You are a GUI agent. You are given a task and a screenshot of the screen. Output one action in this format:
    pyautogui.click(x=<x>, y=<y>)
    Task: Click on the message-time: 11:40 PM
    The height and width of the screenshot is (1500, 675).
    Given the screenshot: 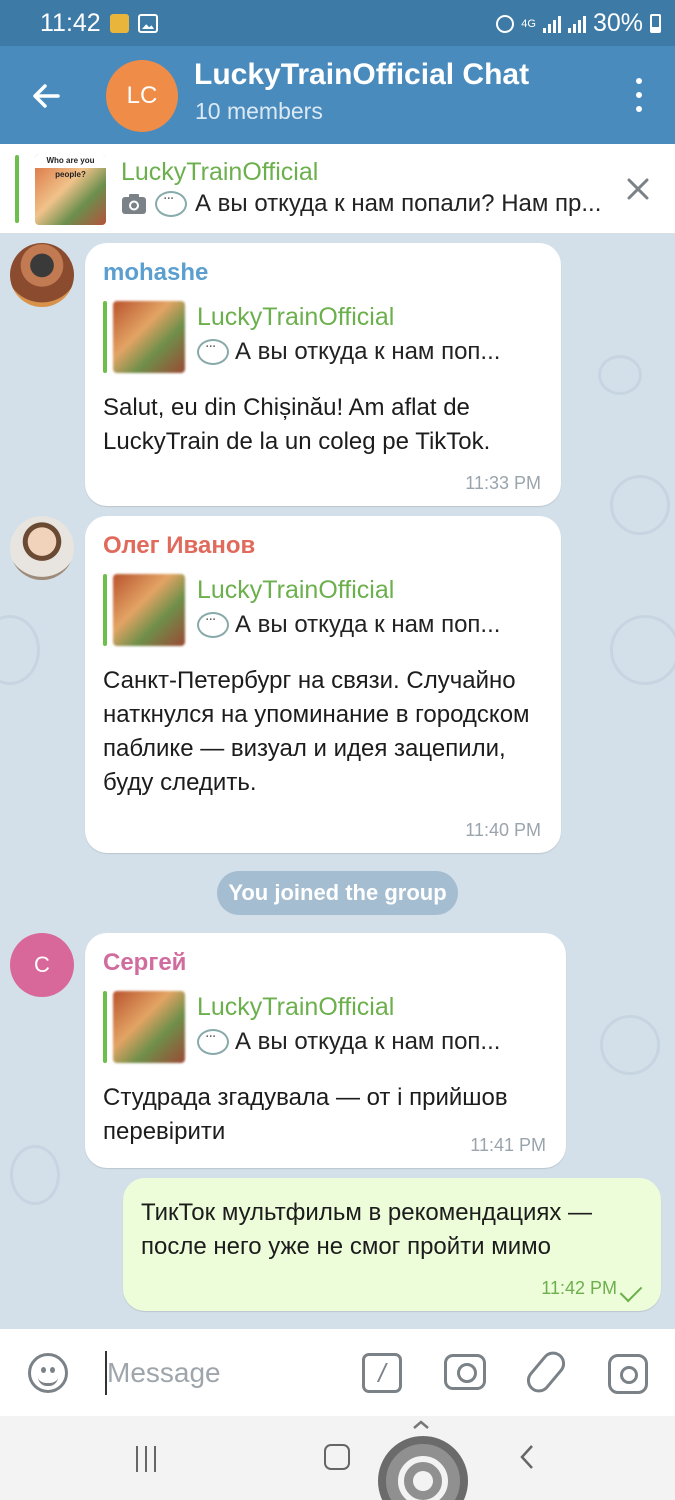 What is the action you would take?
    pyautogui.click(x=503, y=830)
    